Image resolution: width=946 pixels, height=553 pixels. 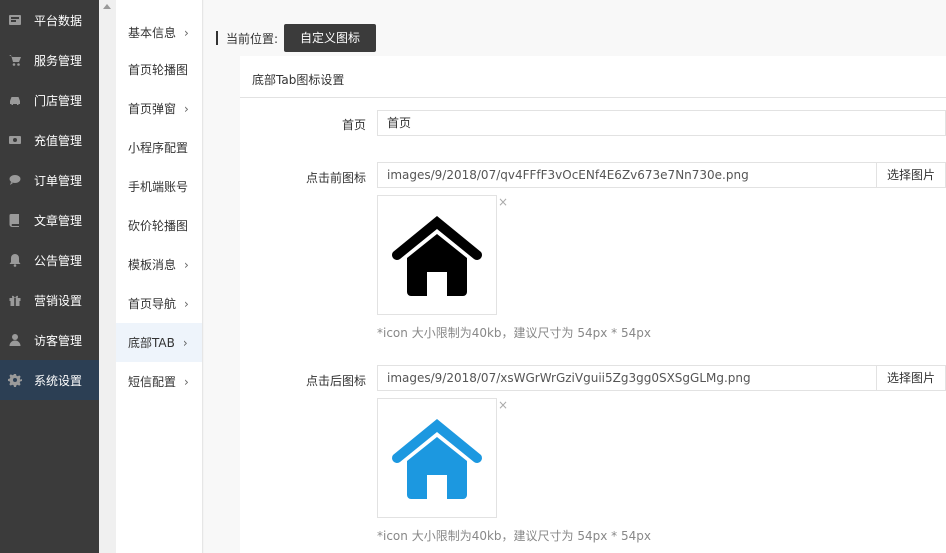 What do you see at coordinates (335, 178) in the screenshot?
I see `before-icon-label: 点击前图标` at bounding box center [335, 178].